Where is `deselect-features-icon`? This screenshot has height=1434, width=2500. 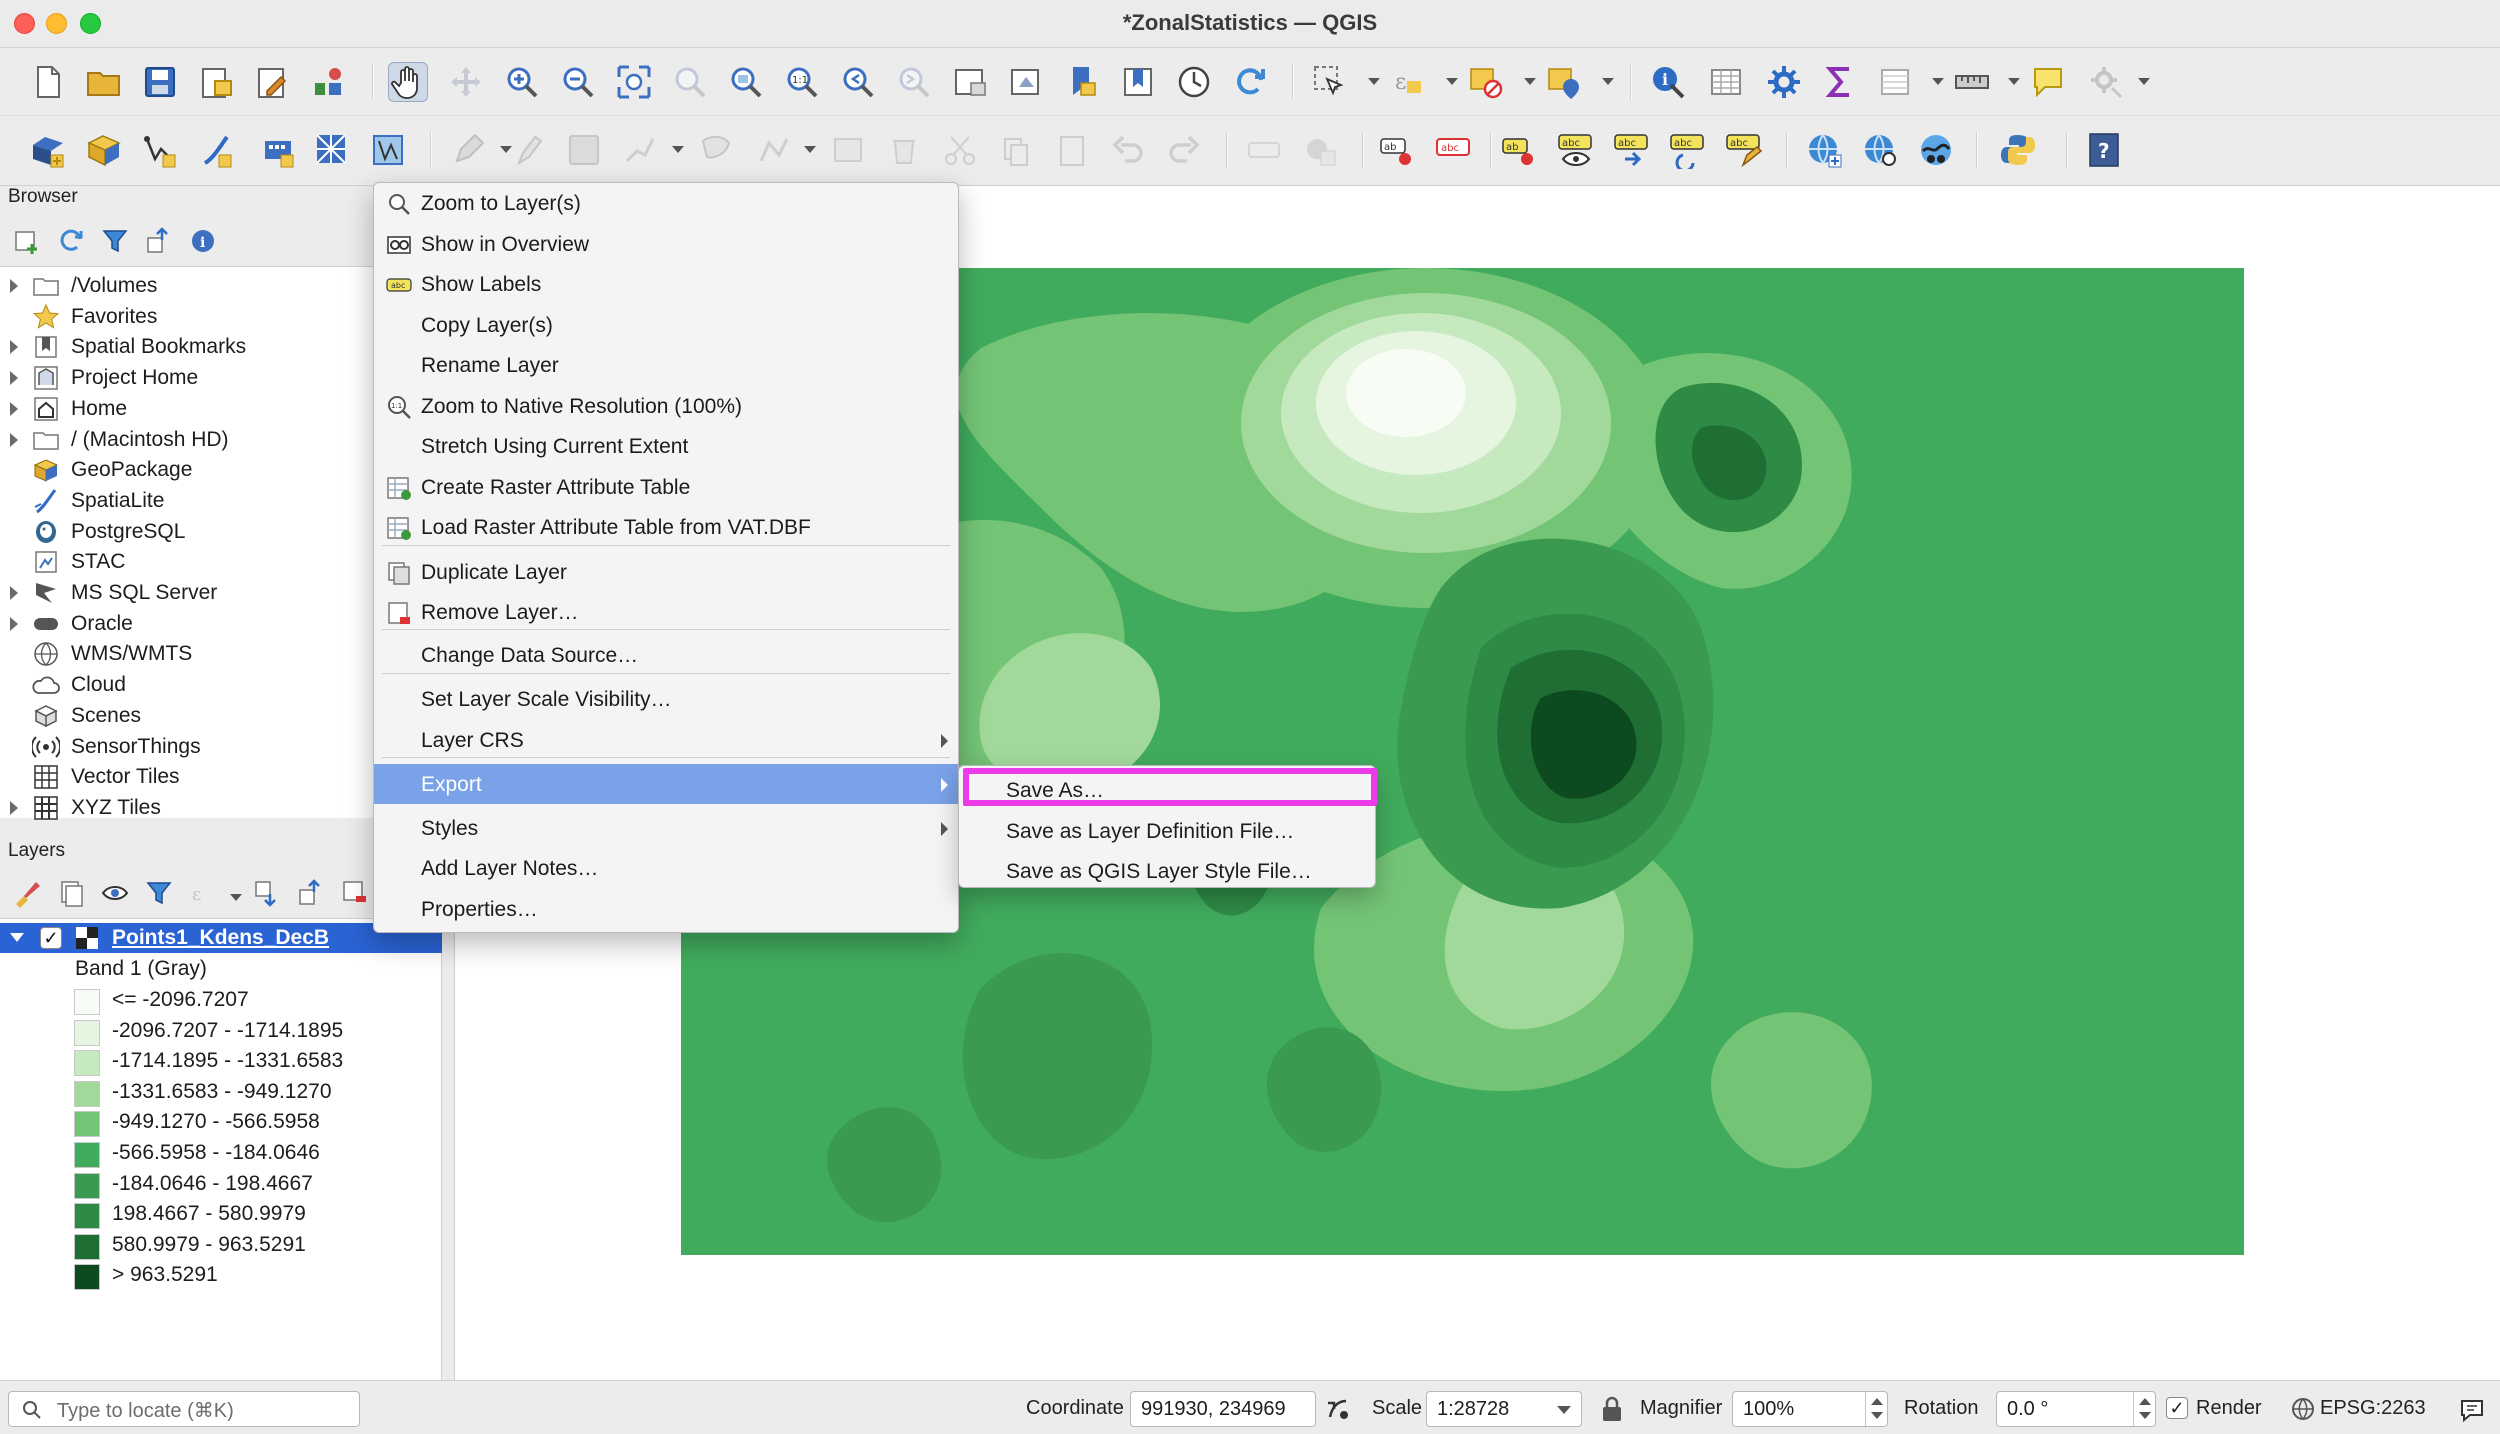 deselect-features-icon is located at coordinates (1486, 82).